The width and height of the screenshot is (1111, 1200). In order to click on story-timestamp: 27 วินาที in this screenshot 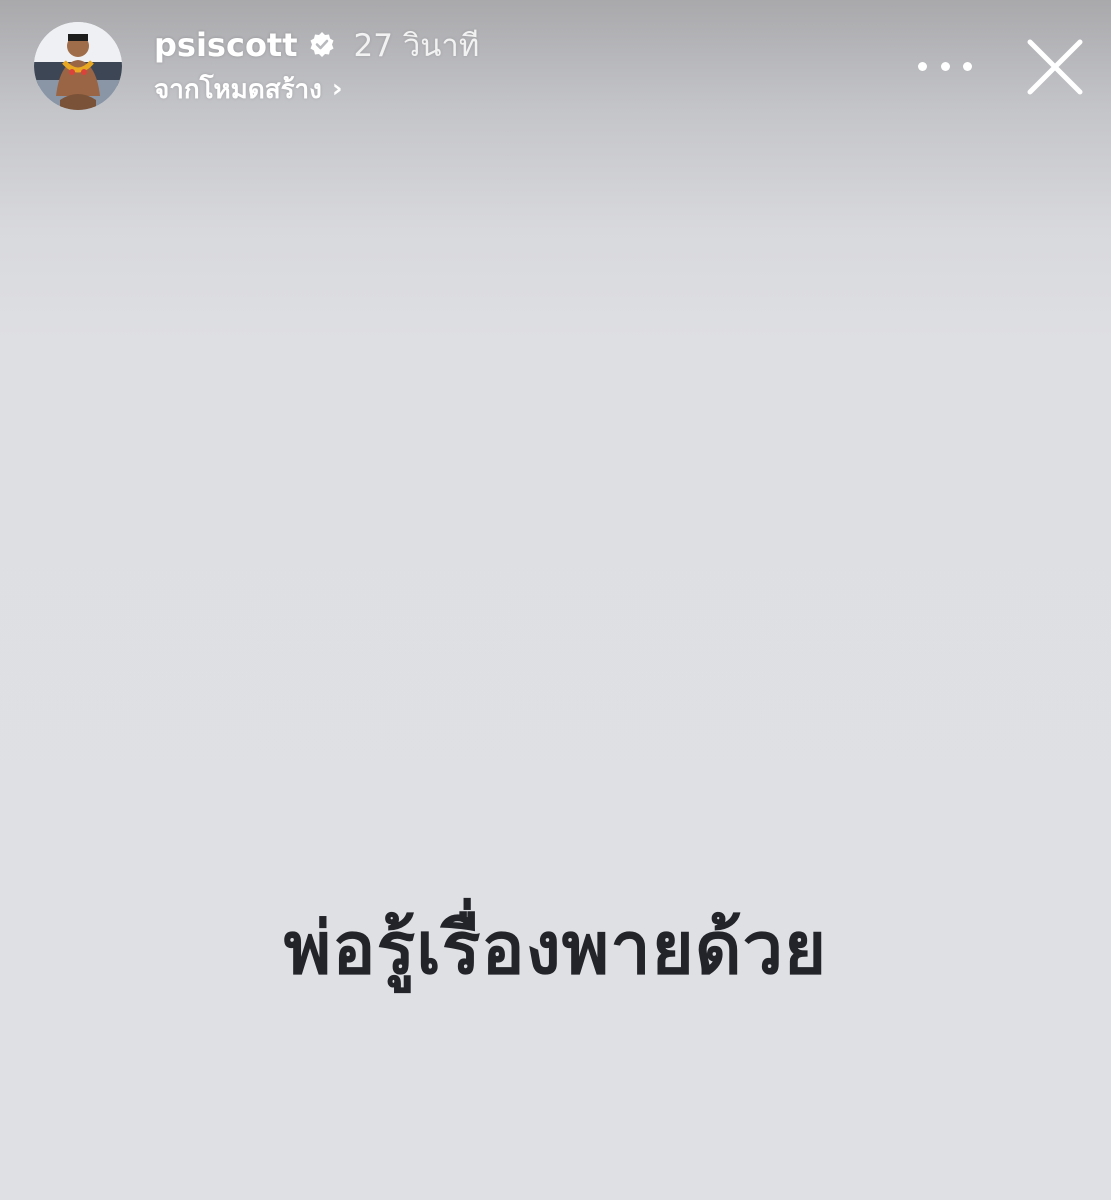, I will do `click(416, 46)`.